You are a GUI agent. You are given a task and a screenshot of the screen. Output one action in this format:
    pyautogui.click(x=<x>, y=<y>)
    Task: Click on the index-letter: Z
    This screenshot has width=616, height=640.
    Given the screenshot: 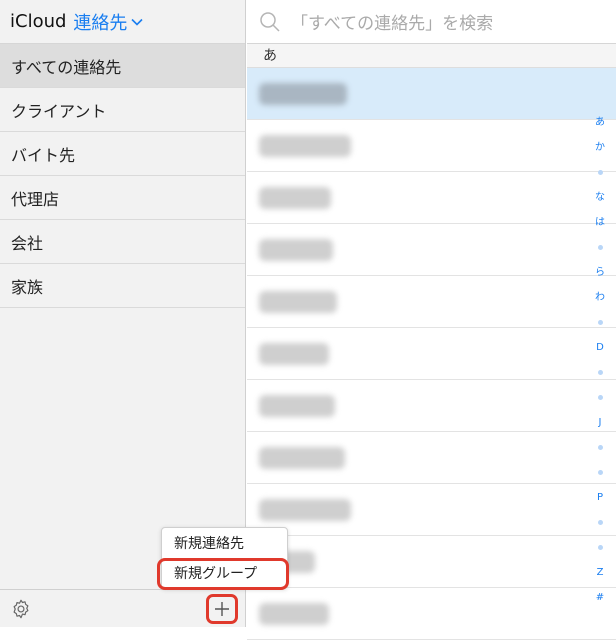 What is the action you would take?
    pyautogui.click(x=600, y=572)
    